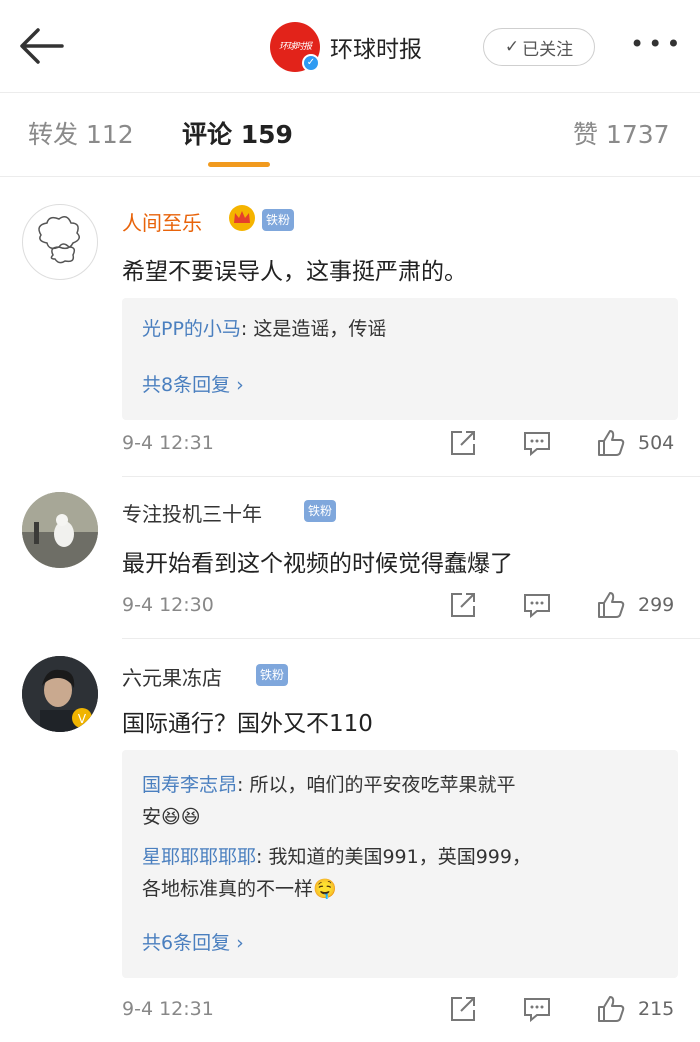 The image size is (700, 1042). What do you see at coordinates (317, 564) in the screenshot?
I see `comment-text: 最开始看到这个视频的时候觉得蠢爆了` at bounding box center [317, 564].